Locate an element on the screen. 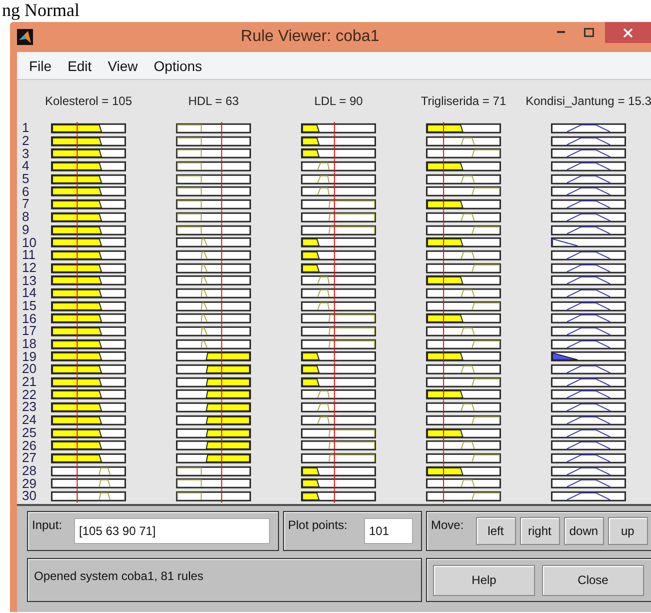 This screenshot has width=651, height=613. plot-points-field: 101 is located at coordinates (388, 531).